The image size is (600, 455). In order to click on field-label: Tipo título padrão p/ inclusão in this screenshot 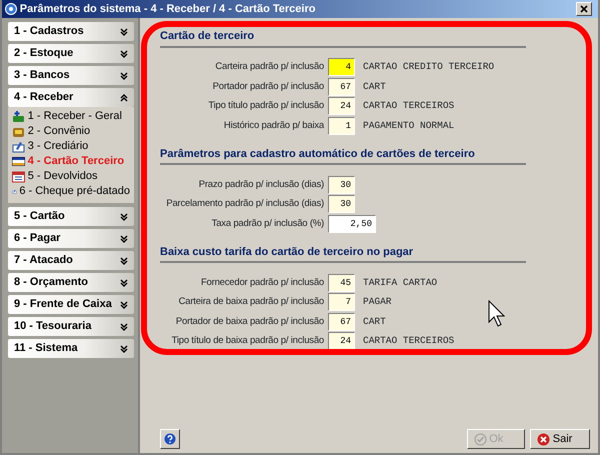, I will do `click(266, 106)`.